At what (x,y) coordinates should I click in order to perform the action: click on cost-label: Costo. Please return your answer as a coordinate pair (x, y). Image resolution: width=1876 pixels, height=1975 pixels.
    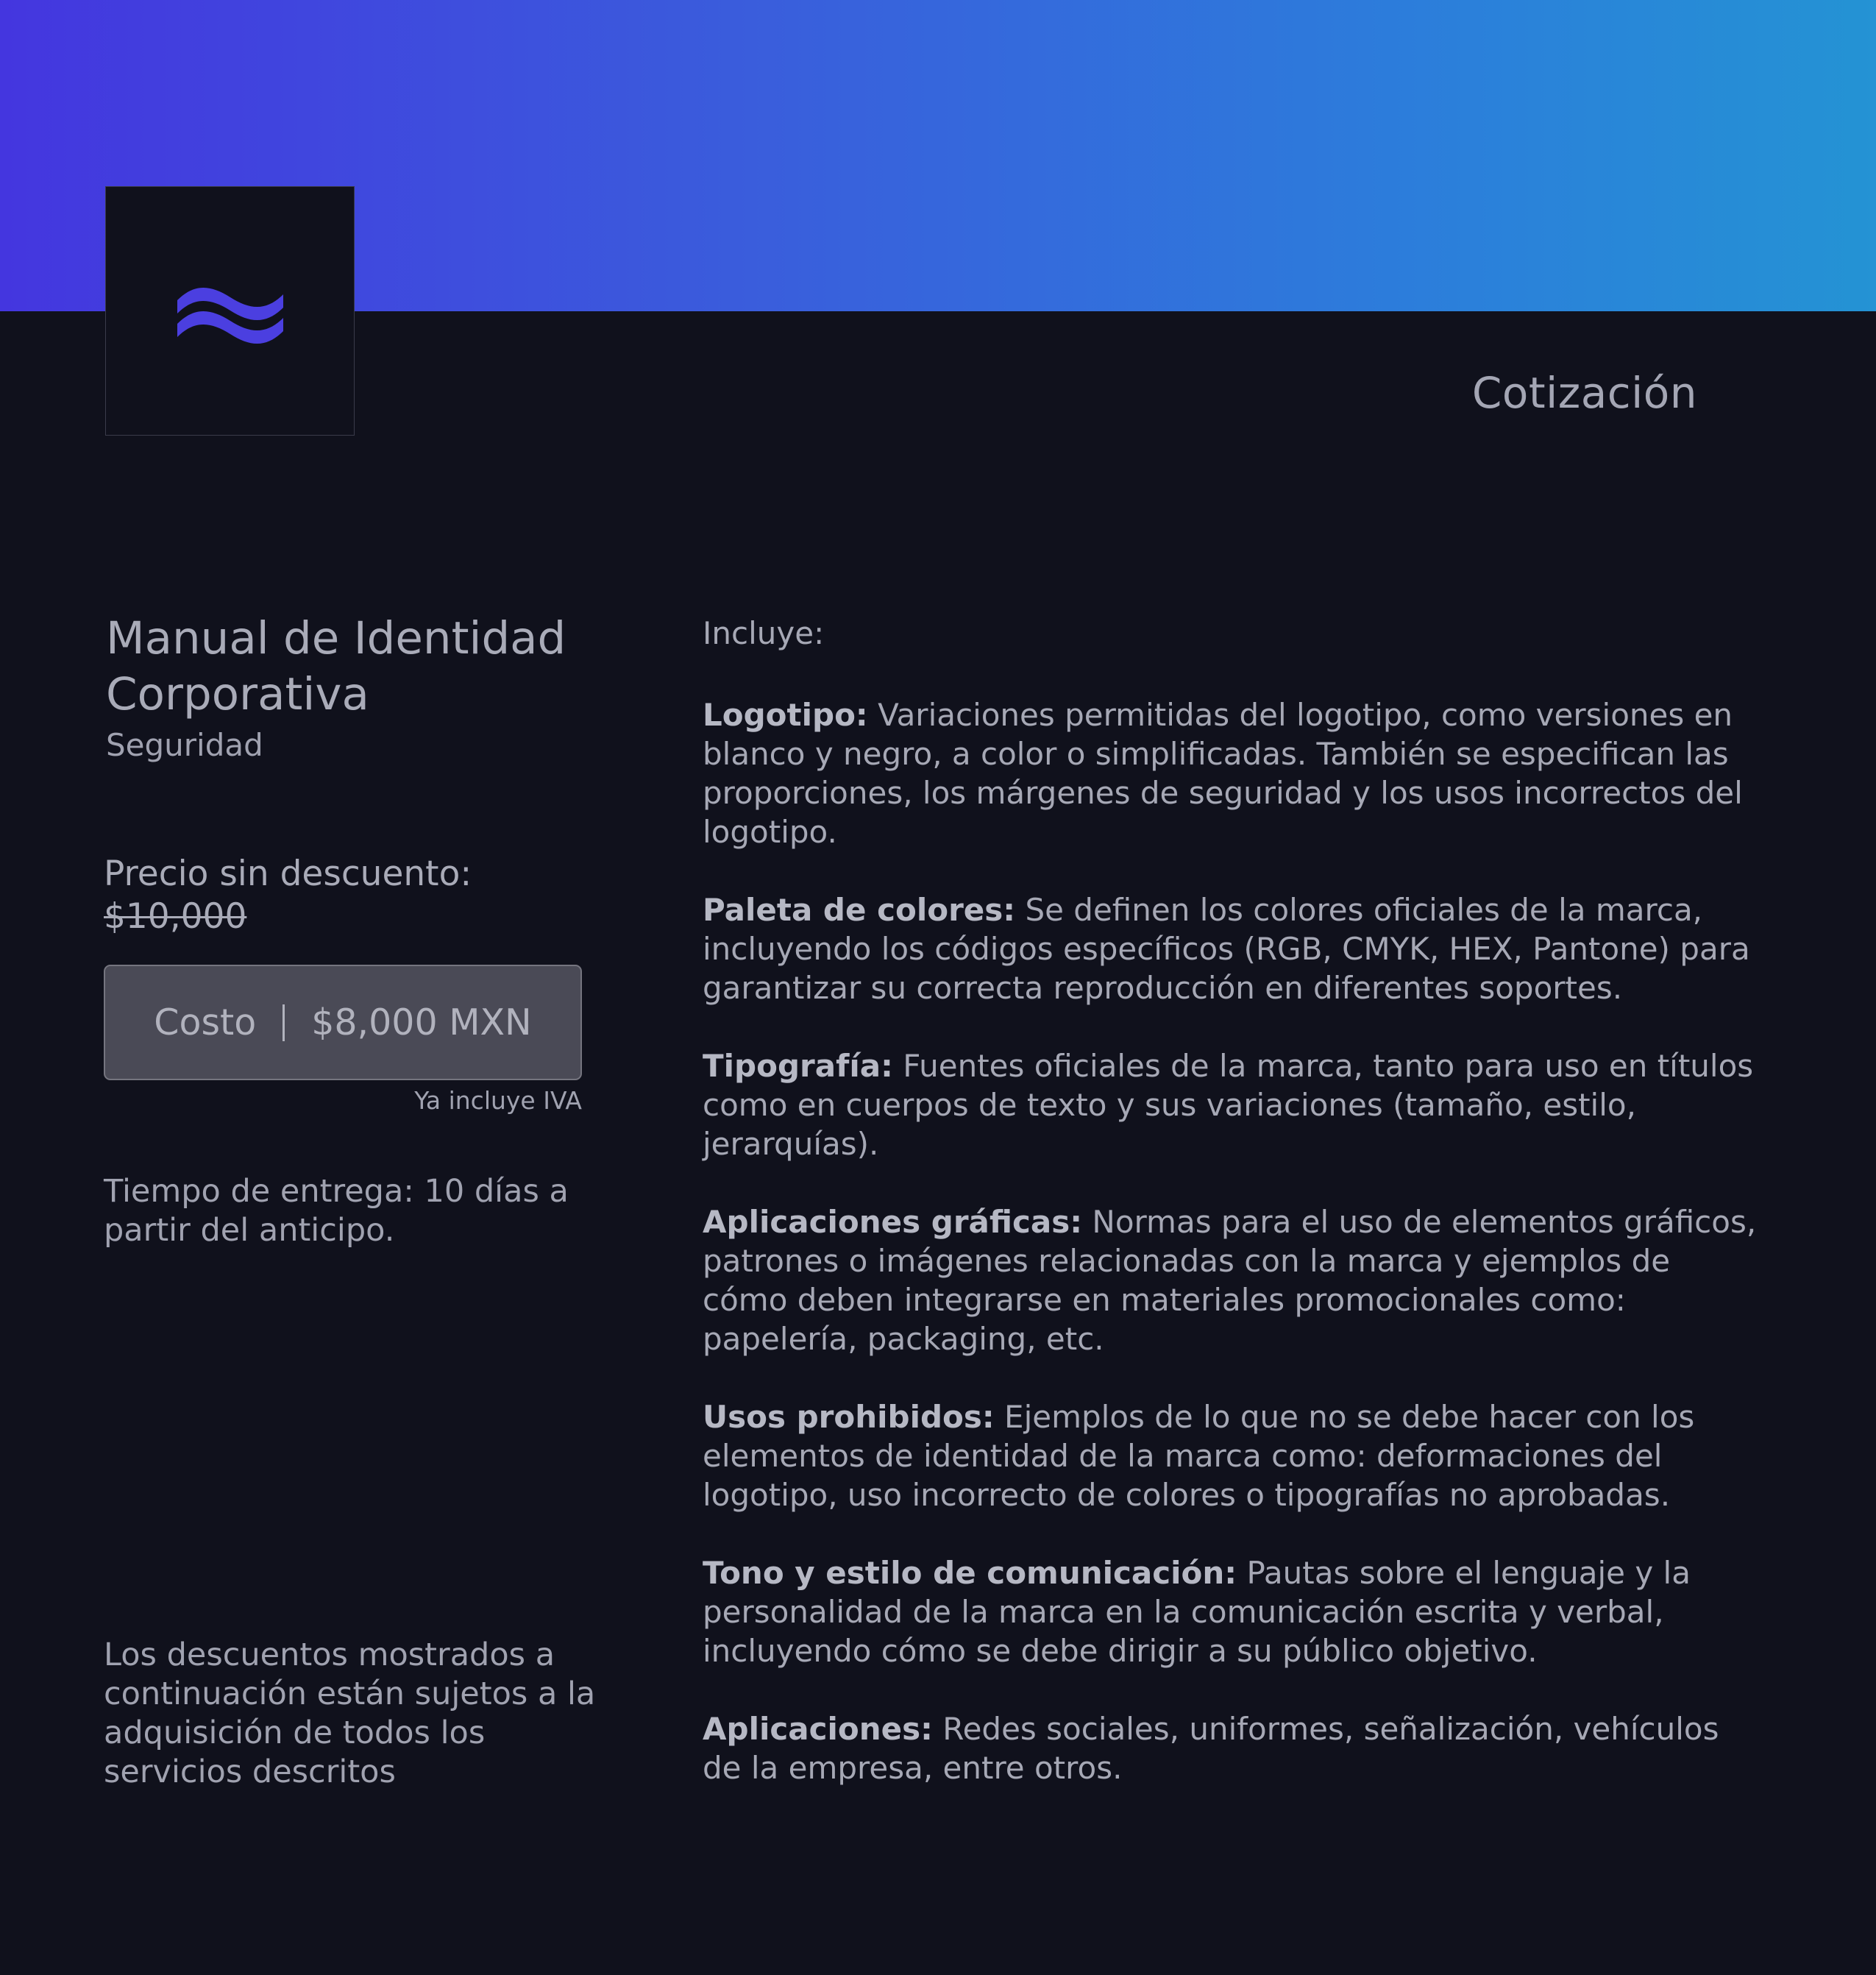
    Looking at the image, I should click on (205, 1022).